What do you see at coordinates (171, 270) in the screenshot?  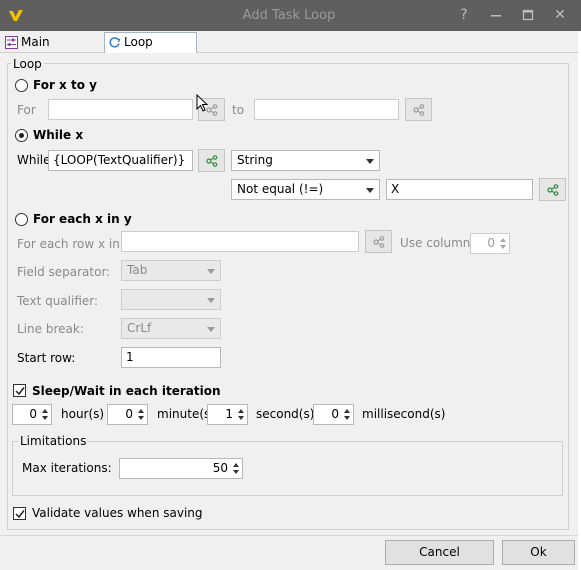 I see `field-separator-select: Tab` at bounding box center [171, 270].